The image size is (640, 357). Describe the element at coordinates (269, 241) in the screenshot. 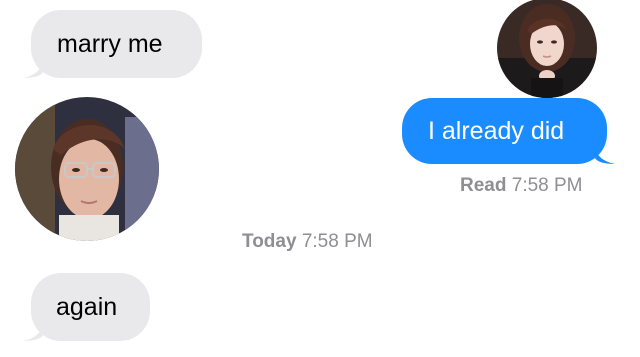

I see `date-separator-label: Today` at that location.